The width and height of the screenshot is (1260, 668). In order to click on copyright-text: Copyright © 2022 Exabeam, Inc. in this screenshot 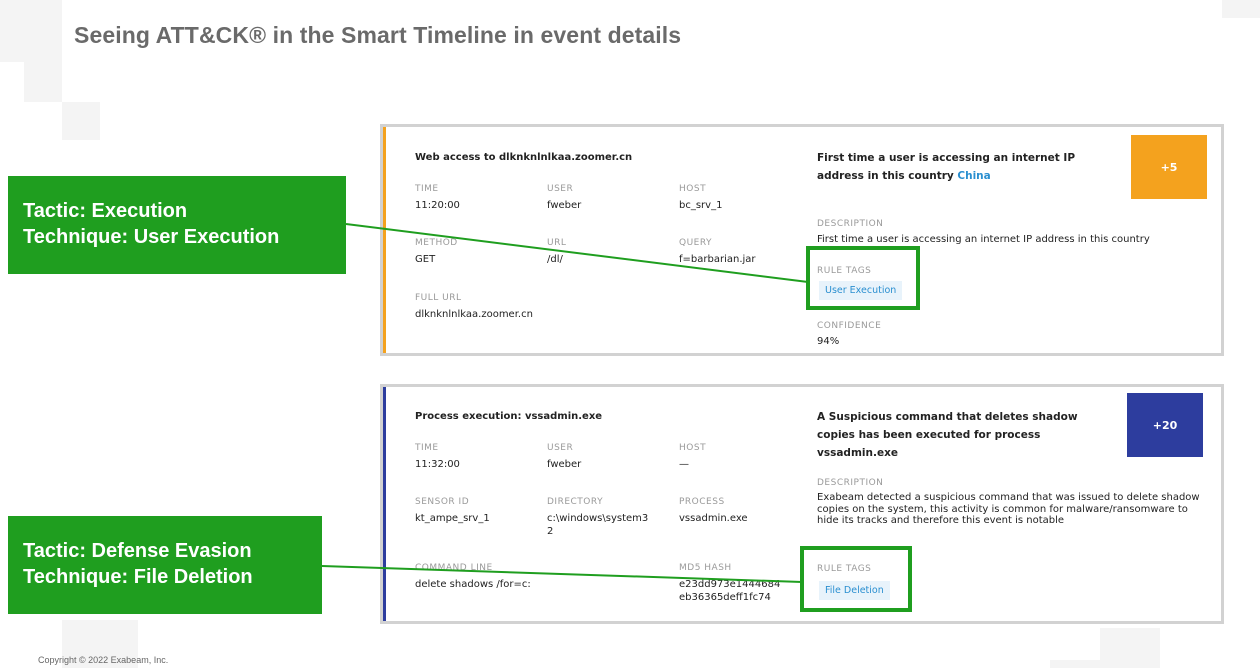, I will do `click(103, 660)`.